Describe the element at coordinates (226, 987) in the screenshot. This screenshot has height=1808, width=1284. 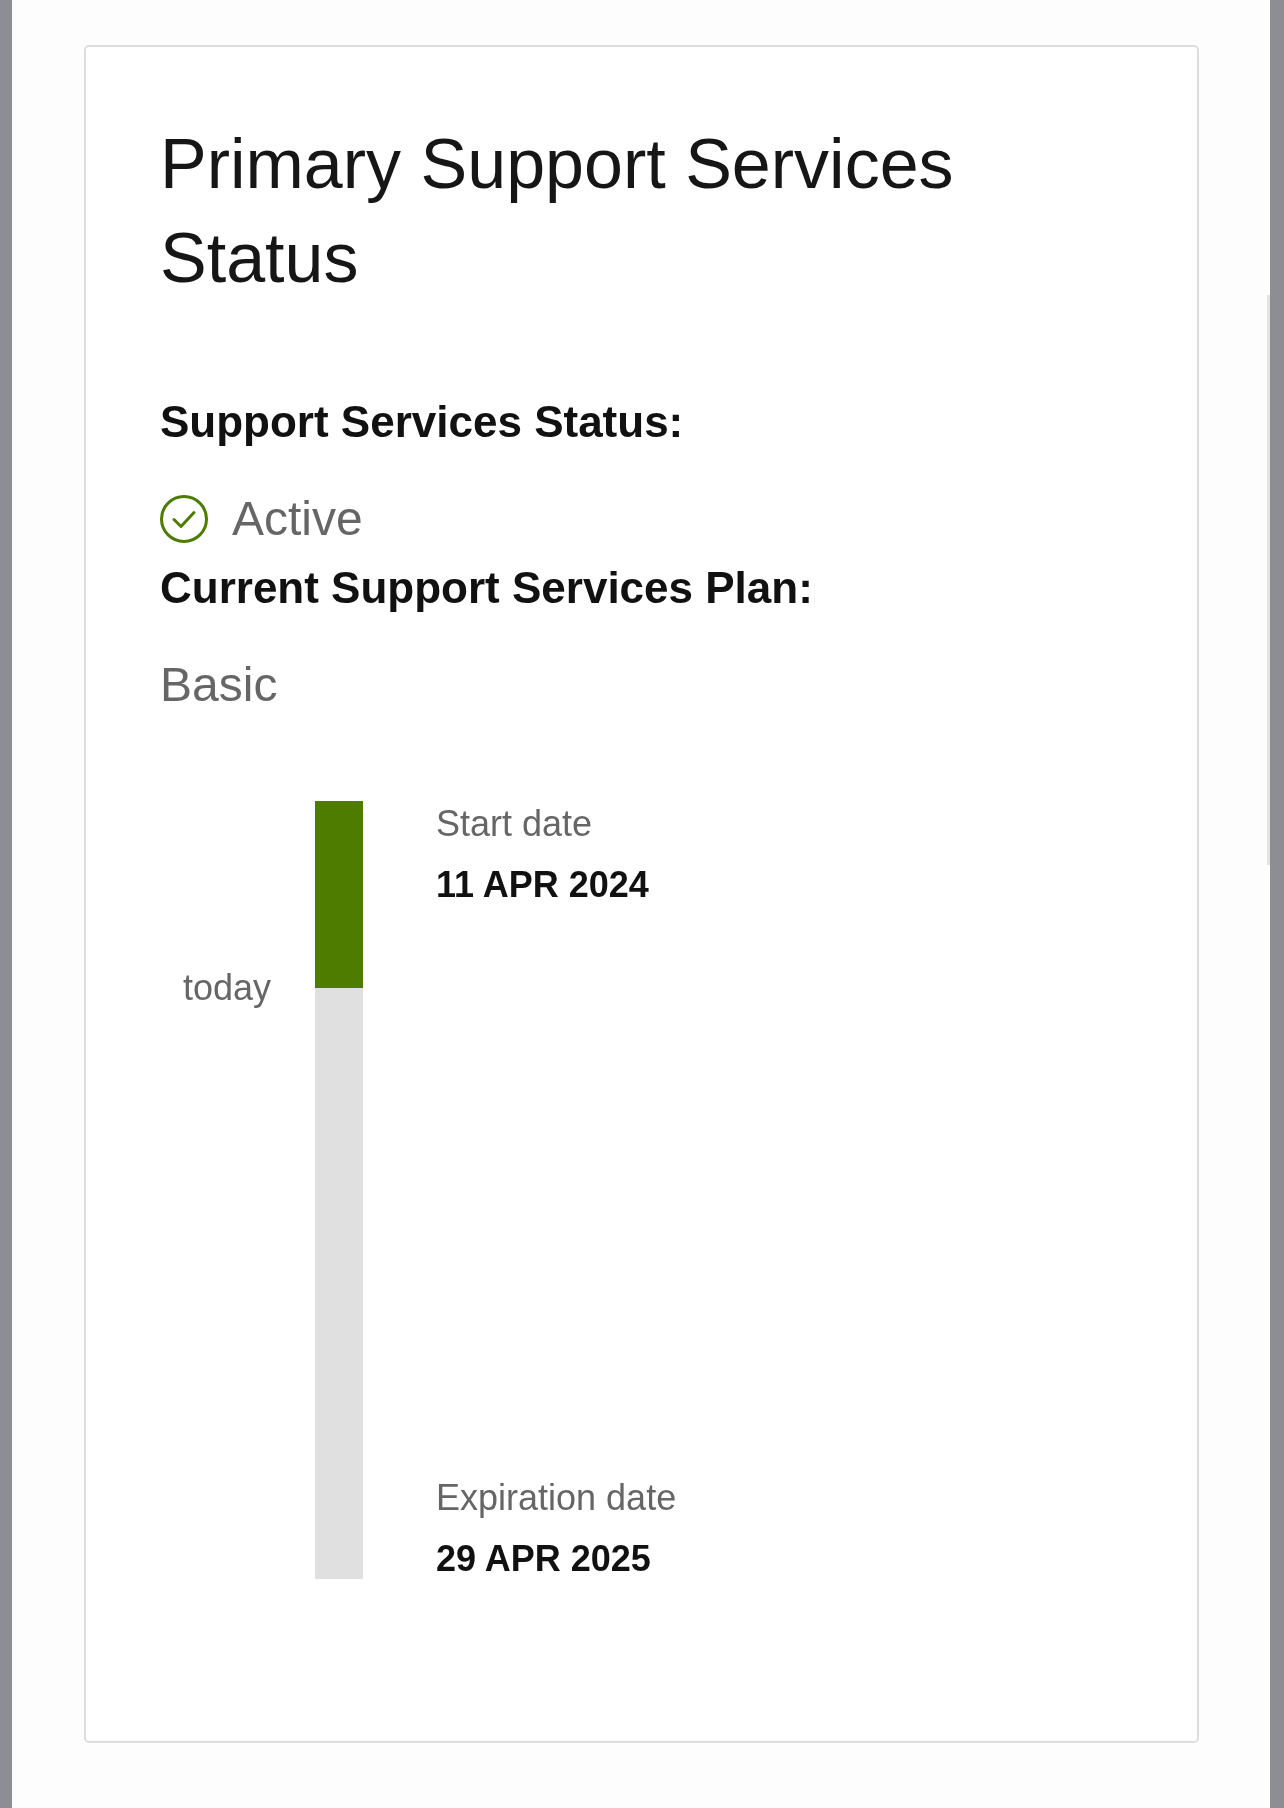
I see `today-marker-label: today` at that location.